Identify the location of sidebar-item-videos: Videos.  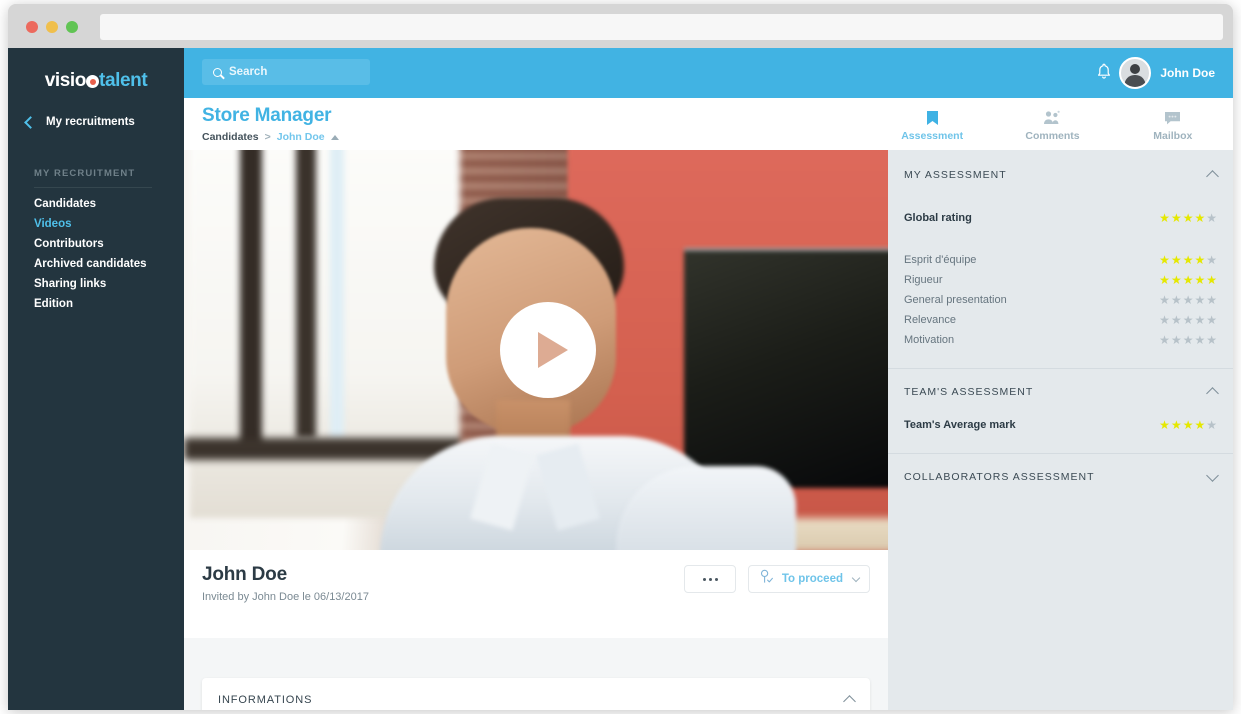
(96, 224).